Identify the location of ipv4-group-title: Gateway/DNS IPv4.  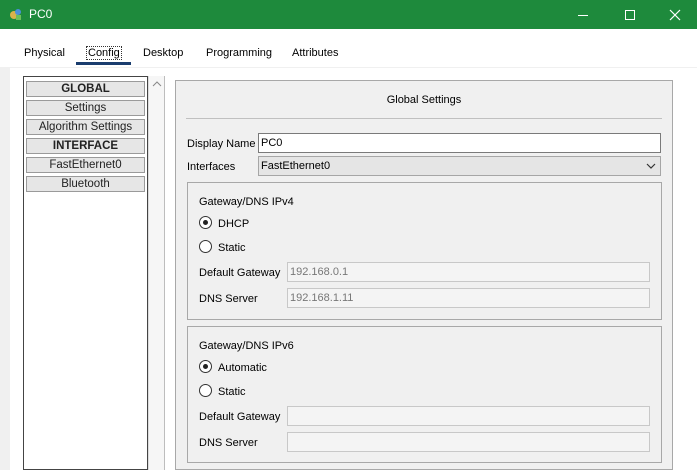
(246, 202).